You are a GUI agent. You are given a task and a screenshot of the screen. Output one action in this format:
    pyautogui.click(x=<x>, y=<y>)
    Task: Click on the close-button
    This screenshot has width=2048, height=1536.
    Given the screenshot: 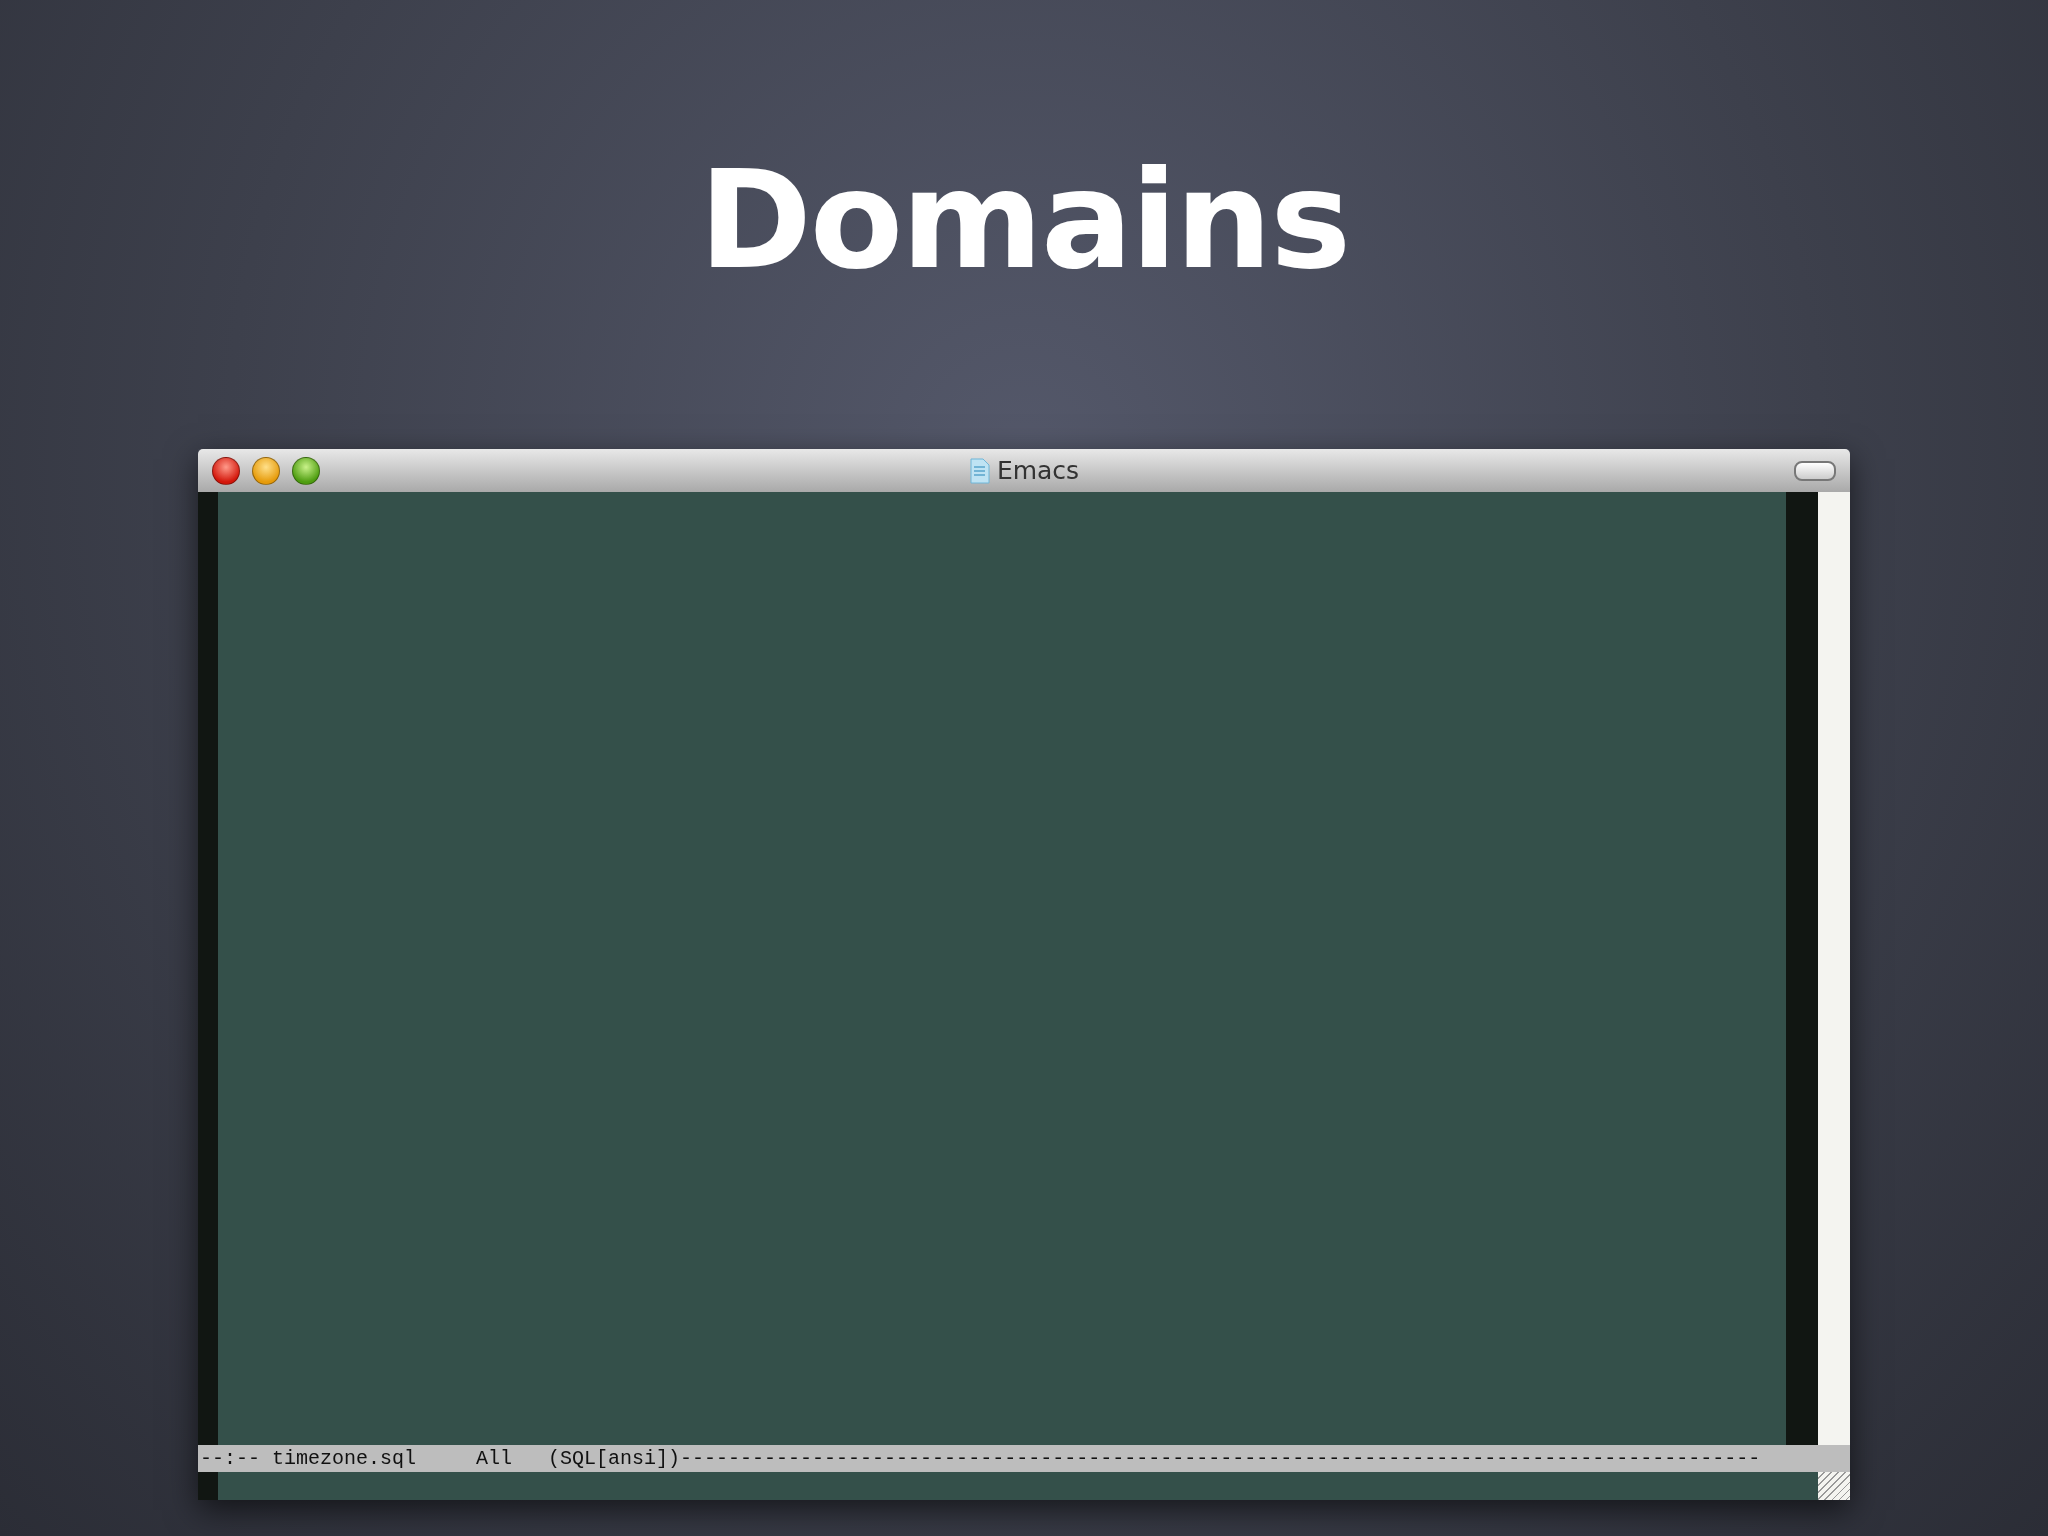 What is the action you would take?
    pyautogui.click(x=226, y=470)
    